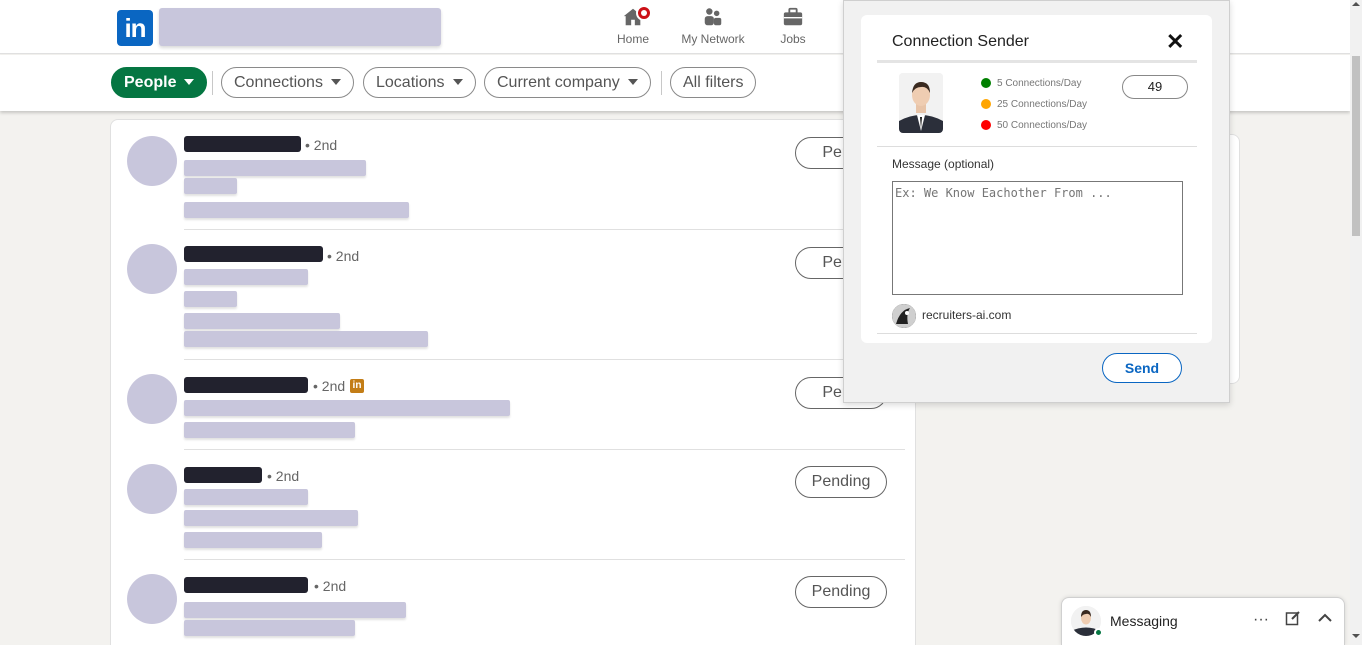 This screenshot has width=1362, height=645. What do you see at coordinates (960, 41) in the screenshot?
I see `popup-title: Connection Sender` at bounding box center [960, 41].